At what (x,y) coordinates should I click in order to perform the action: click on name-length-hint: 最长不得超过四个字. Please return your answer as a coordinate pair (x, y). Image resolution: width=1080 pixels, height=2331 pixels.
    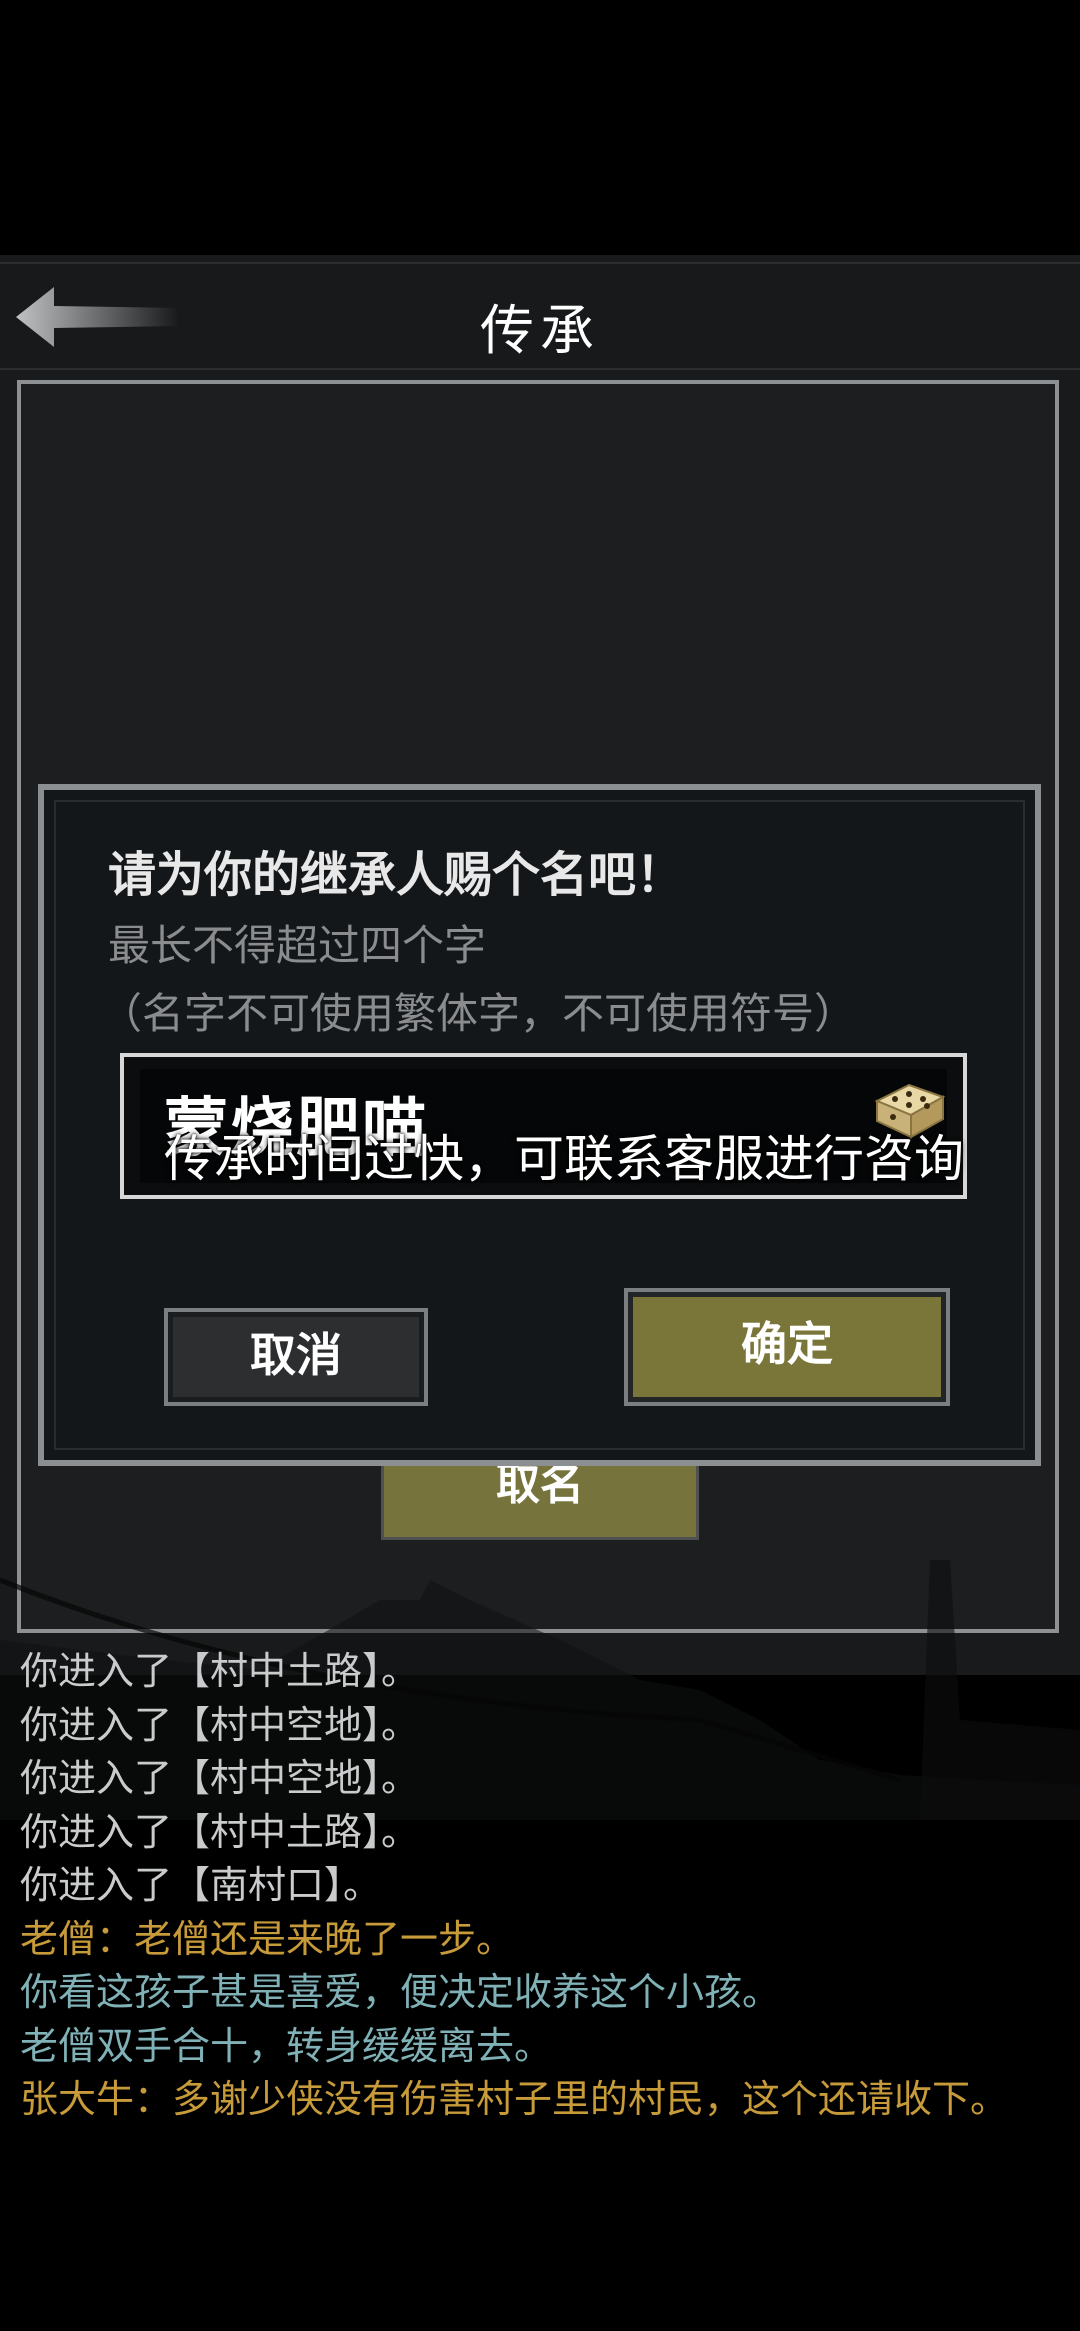
    Looking at the image, I should click on (297, 945).